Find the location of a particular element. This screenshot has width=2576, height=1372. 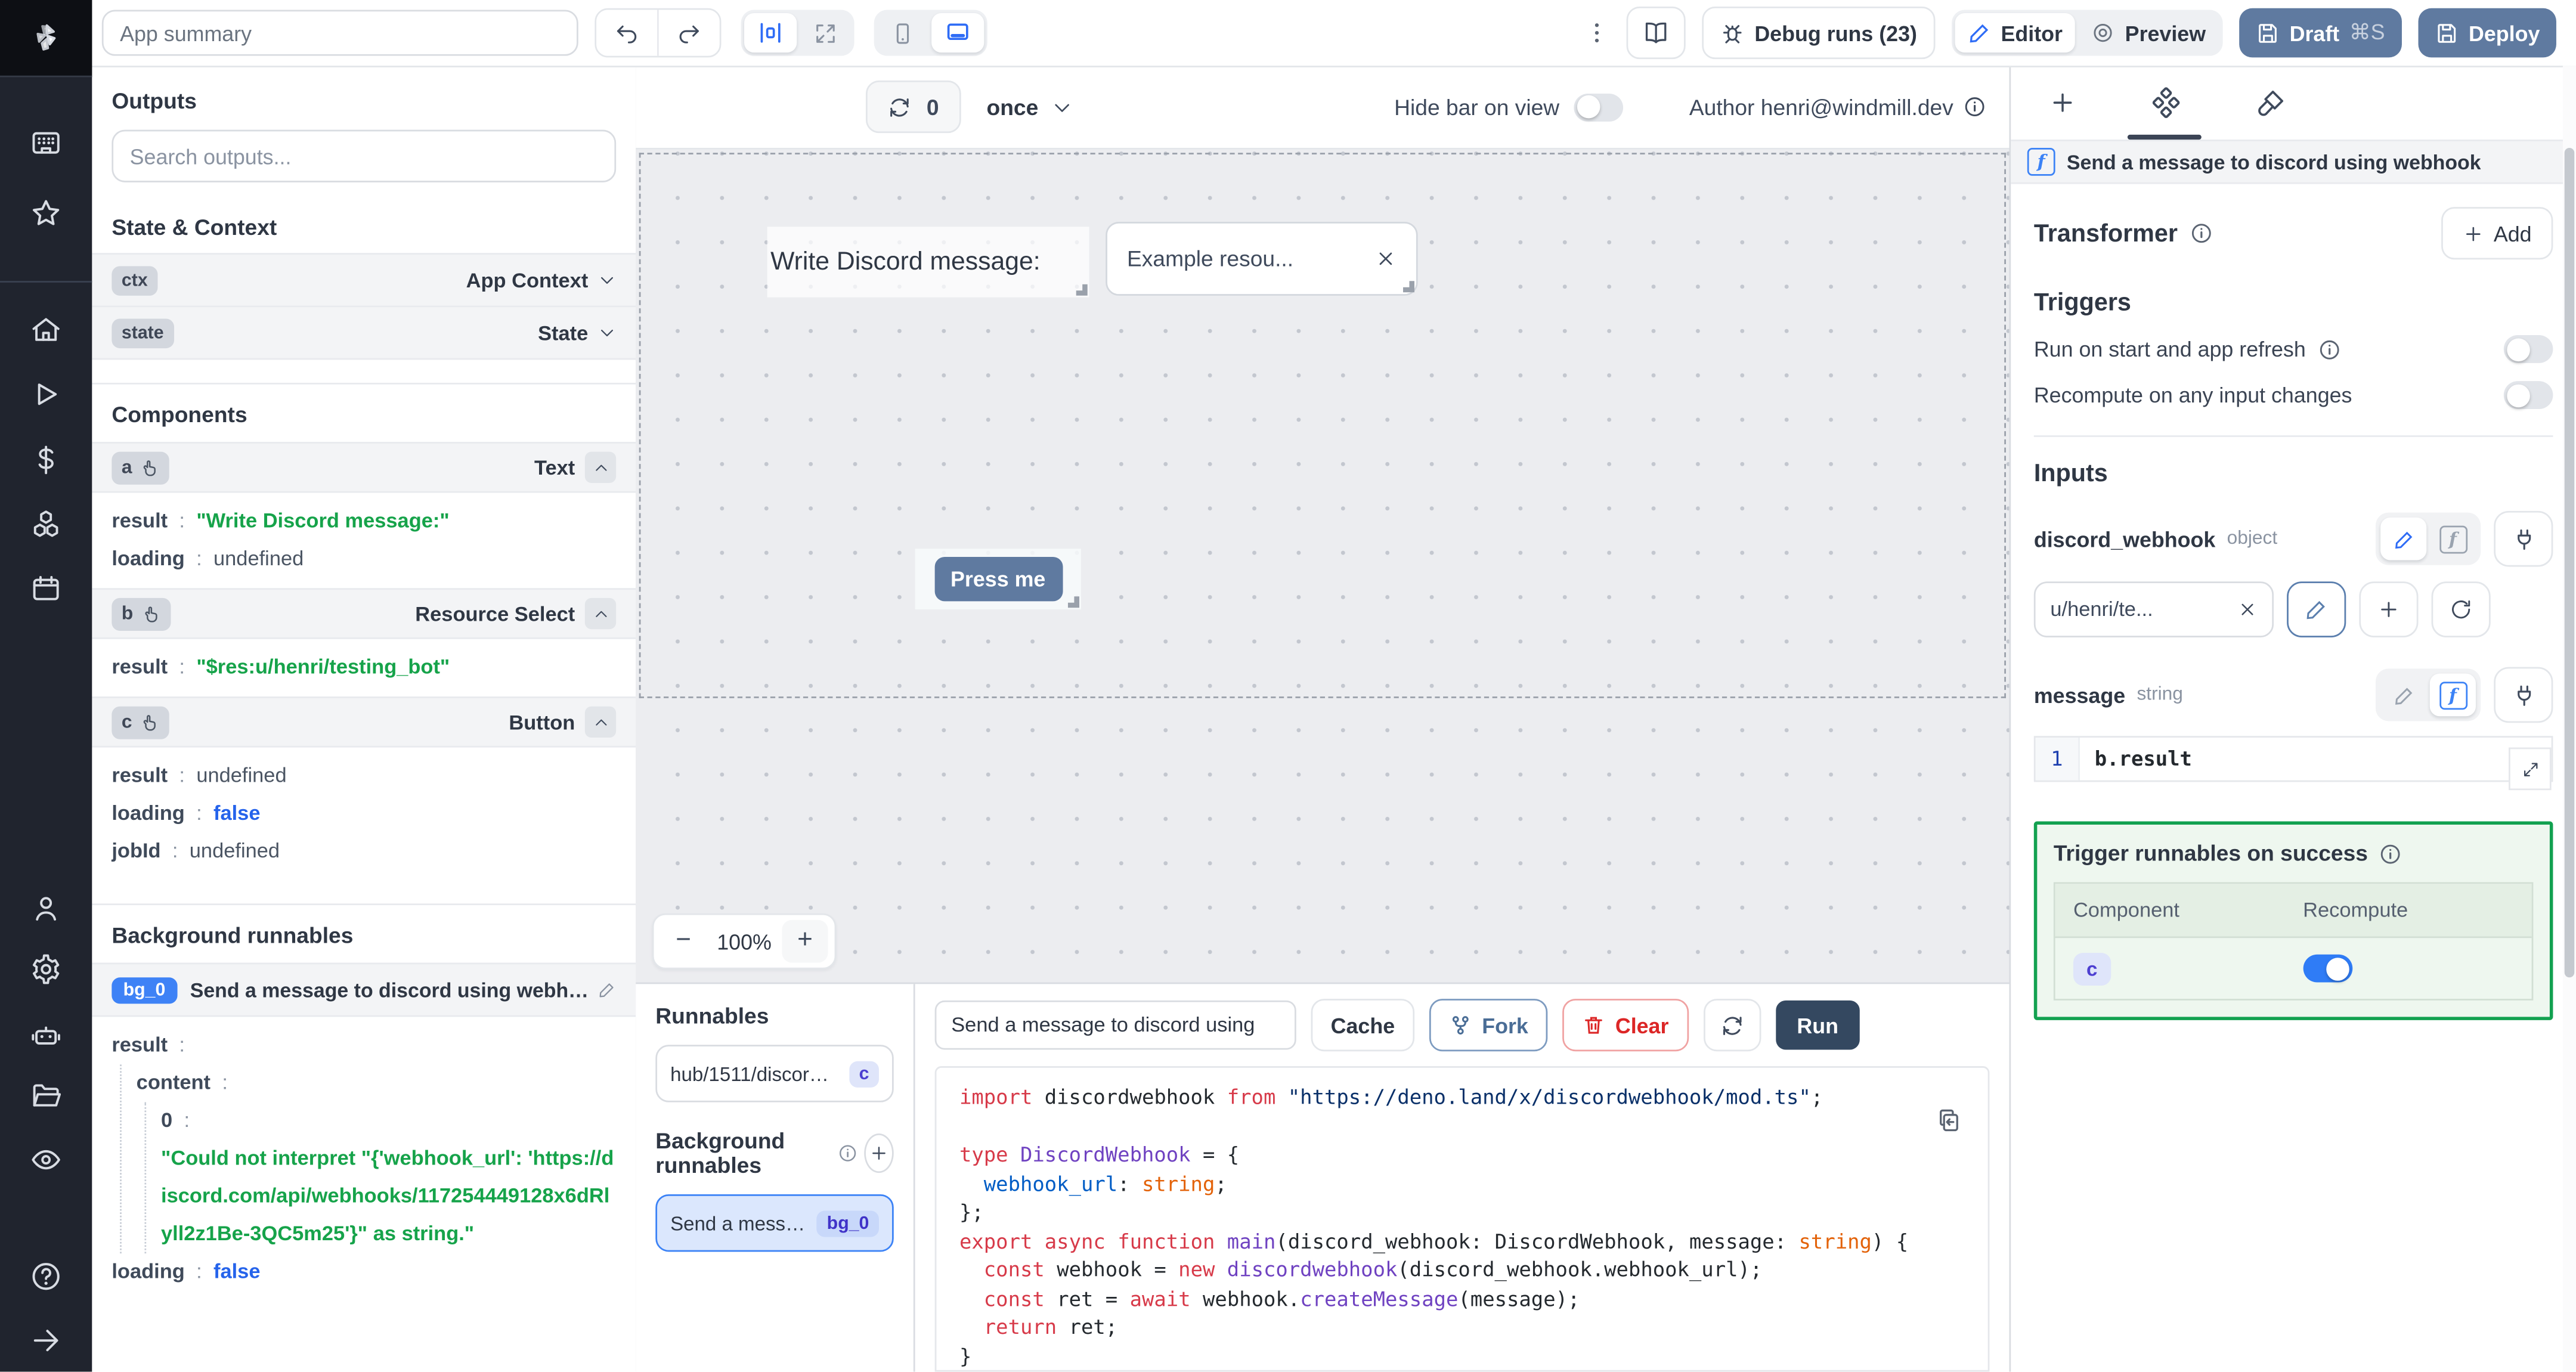

button-component-wrapper: Press me is located at coordinates (998, 579).